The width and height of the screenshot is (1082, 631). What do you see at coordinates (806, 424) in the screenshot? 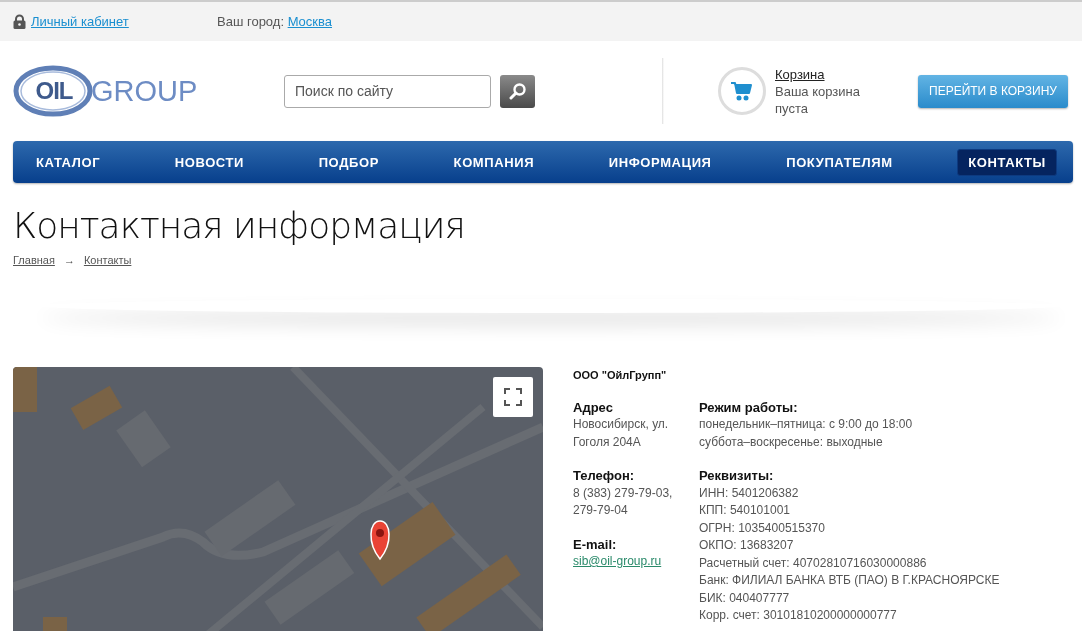
I see `info-text: понедельник–пятница: с 9:00 до 18:00` at bounding box center [806, 424].